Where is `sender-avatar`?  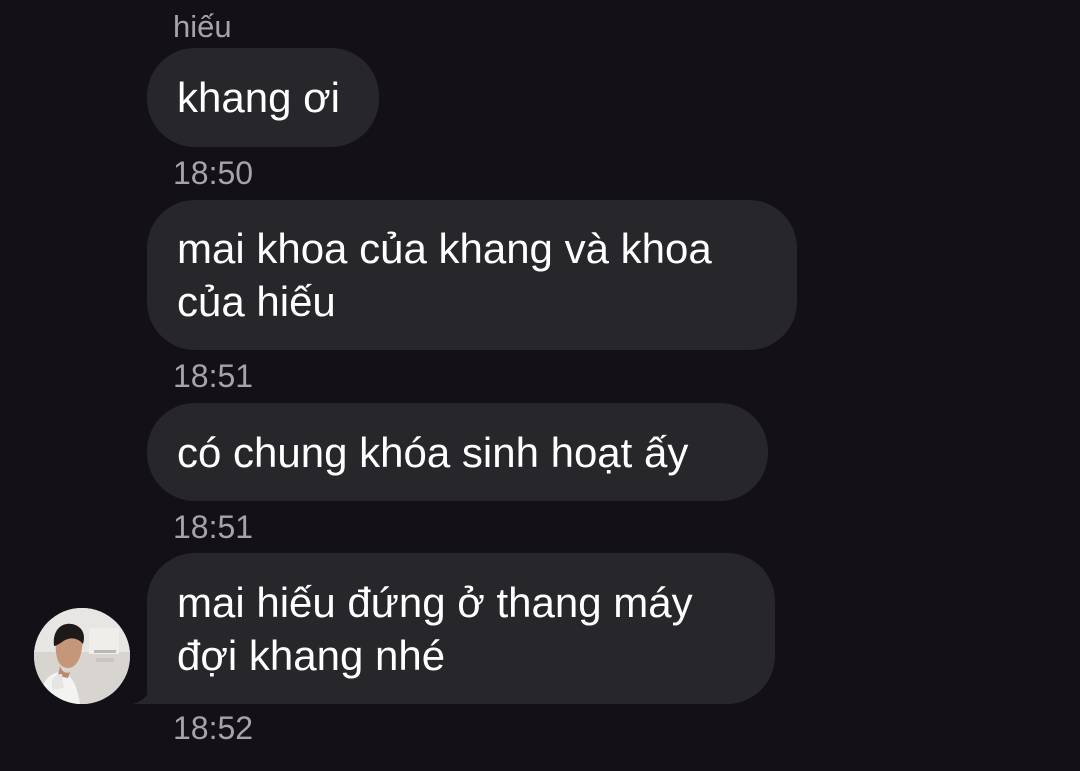 sender-avatar is located at coordinates (82, 656).